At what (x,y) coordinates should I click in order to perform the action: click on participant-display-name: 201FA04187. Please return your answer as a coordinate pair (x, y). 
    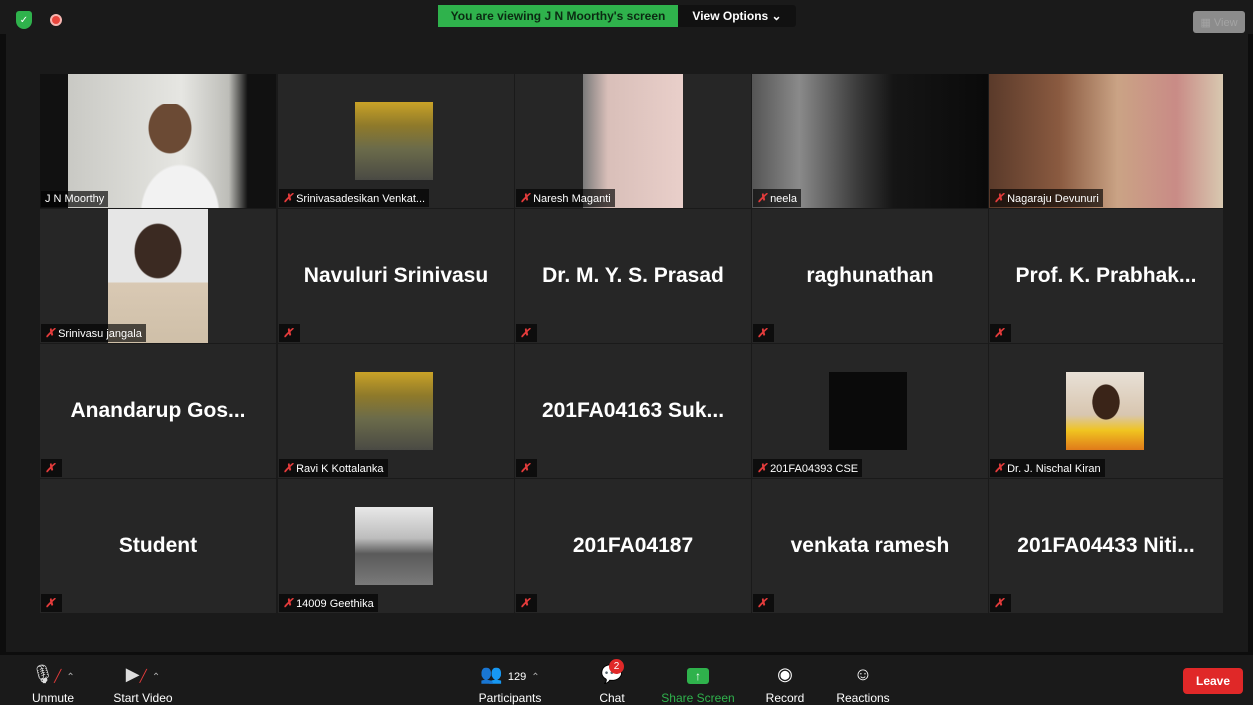
    Looking at the image, I should click on (633, 545).